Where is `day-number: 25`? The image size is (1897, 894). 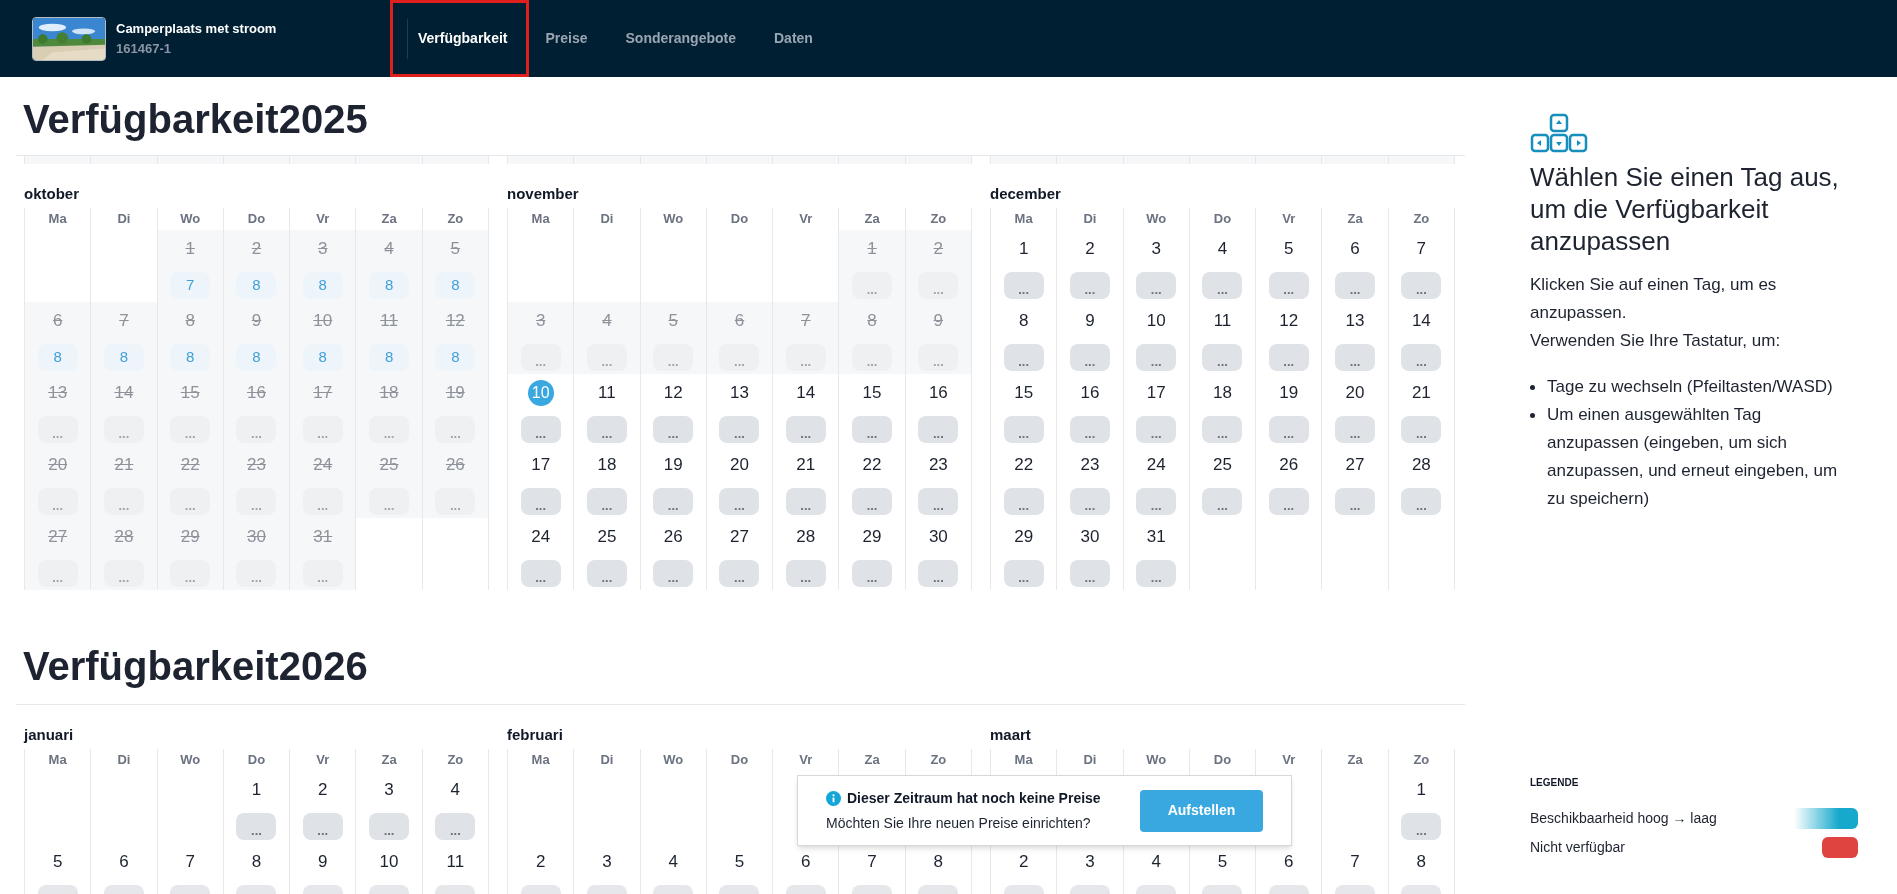
day-number: 25 is located at coordinates (389, 465).